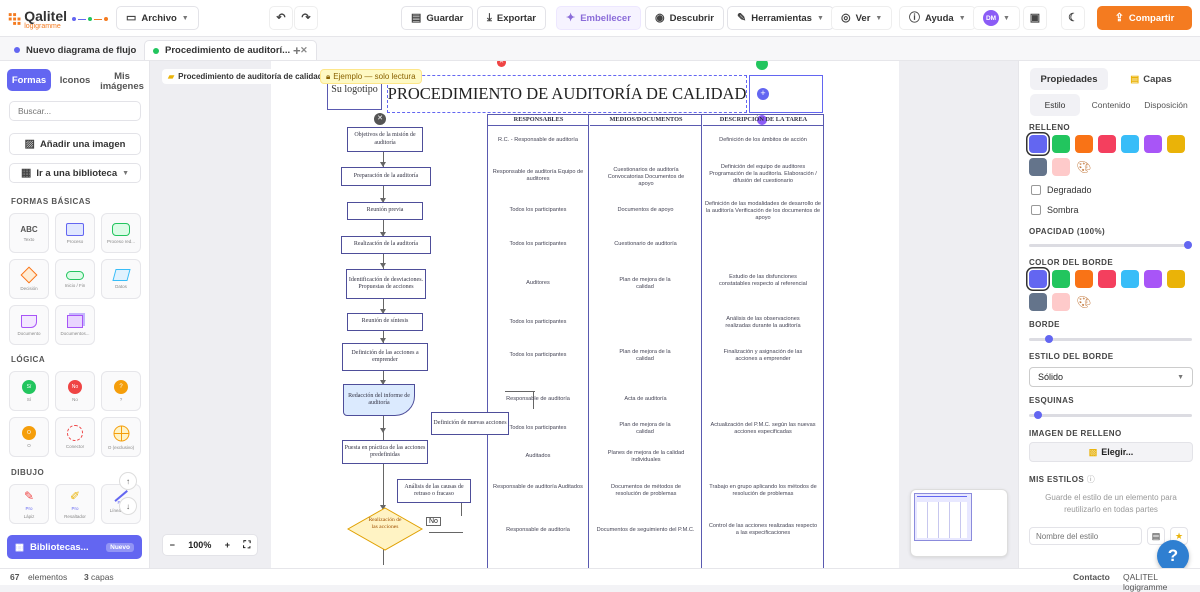 This screenshot has width=1200, height=592. What do you see at coordinates (763, 94) in the screenshot?
I see `add-handle-icon: +` at bounding box center [763, 94].